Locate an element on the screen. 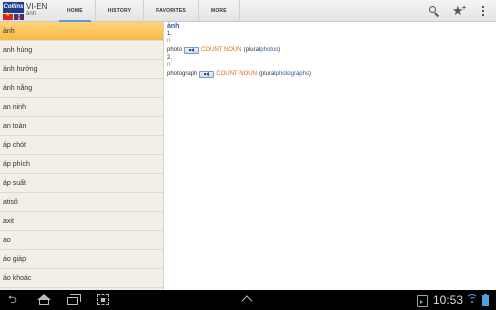  recent-apps-icon is located at coordinates (74, 300).